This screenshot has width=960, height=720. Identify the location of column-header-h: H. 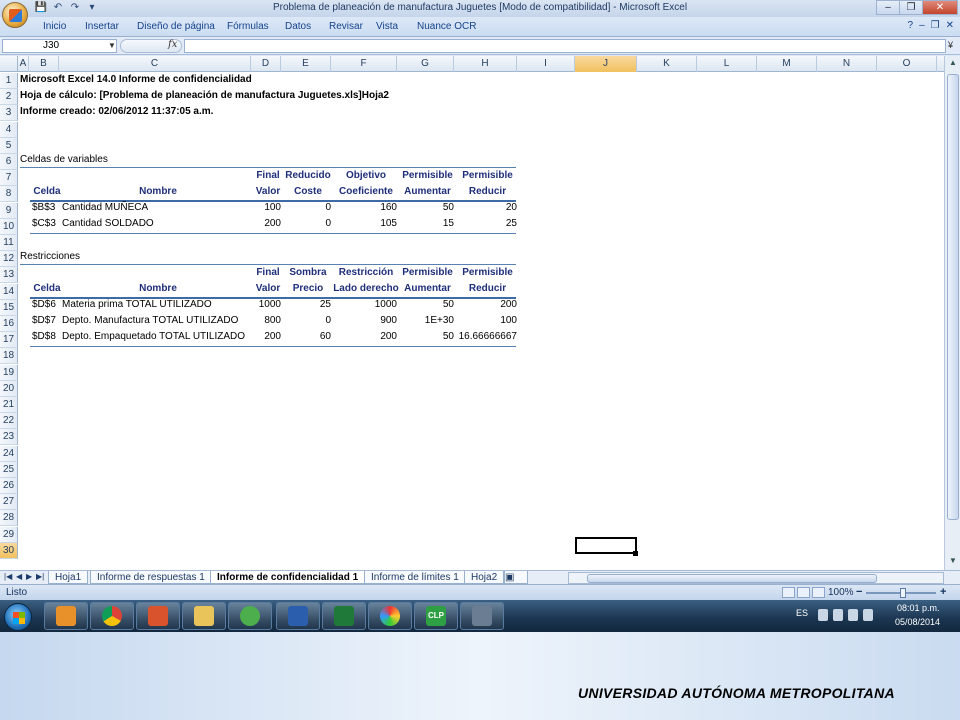
(485, 64).